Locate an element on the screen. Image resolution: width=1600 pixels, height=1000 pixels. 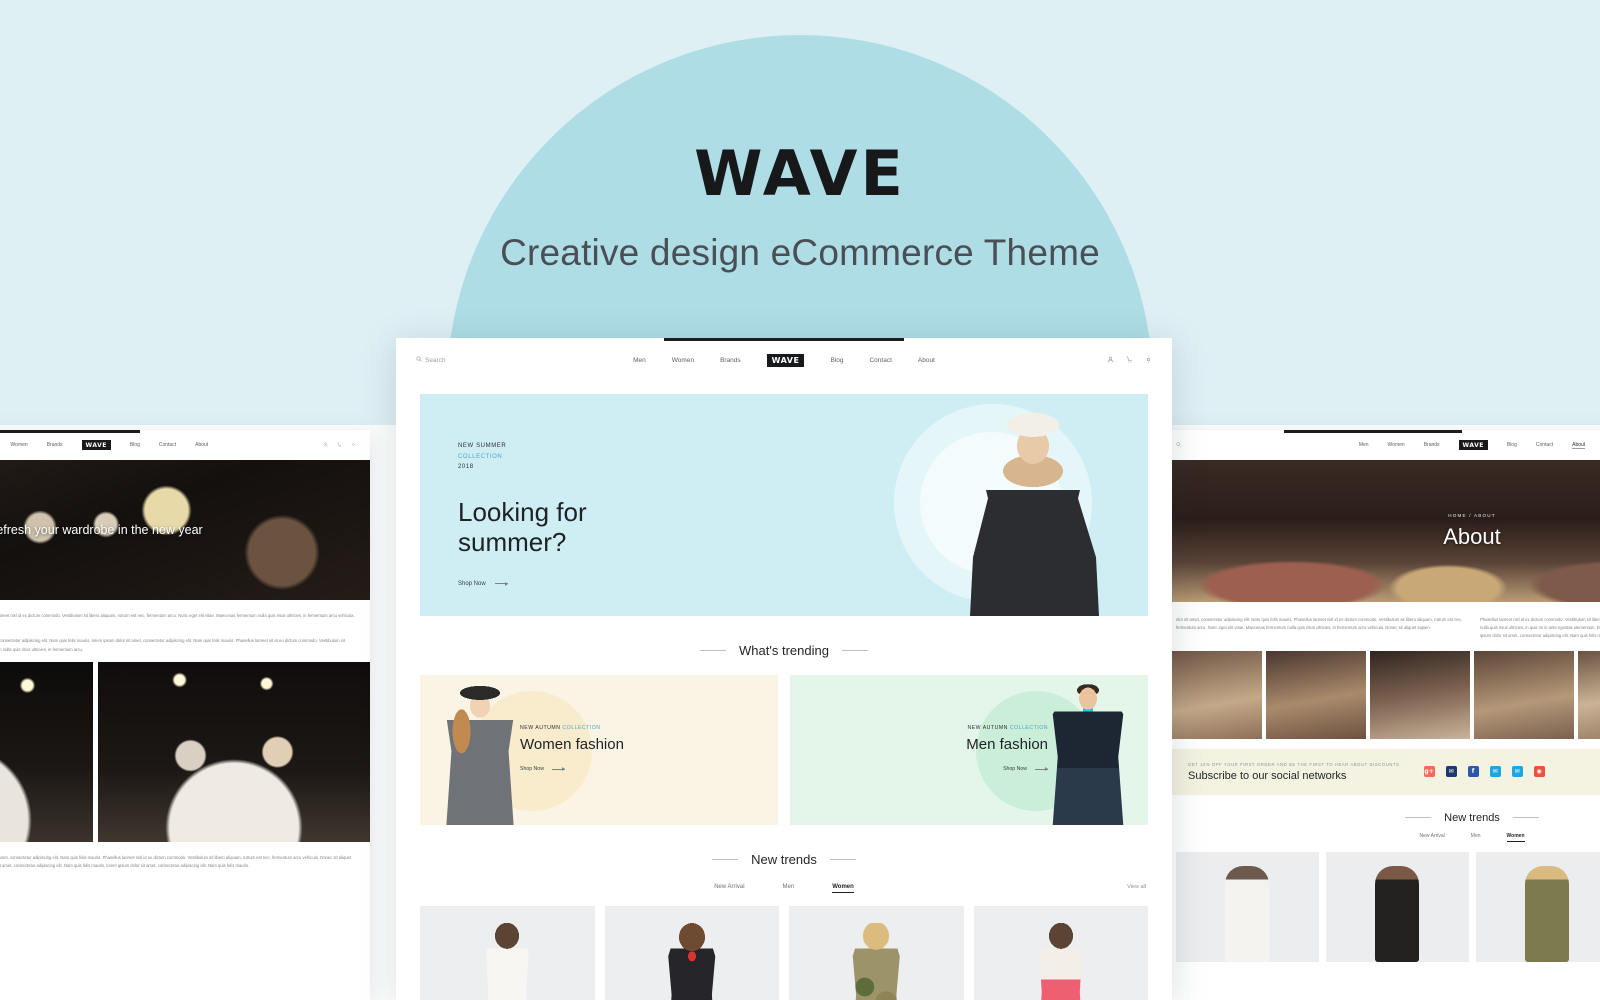
telegram-icon: ✉ is located at coordinates (1517, 772).